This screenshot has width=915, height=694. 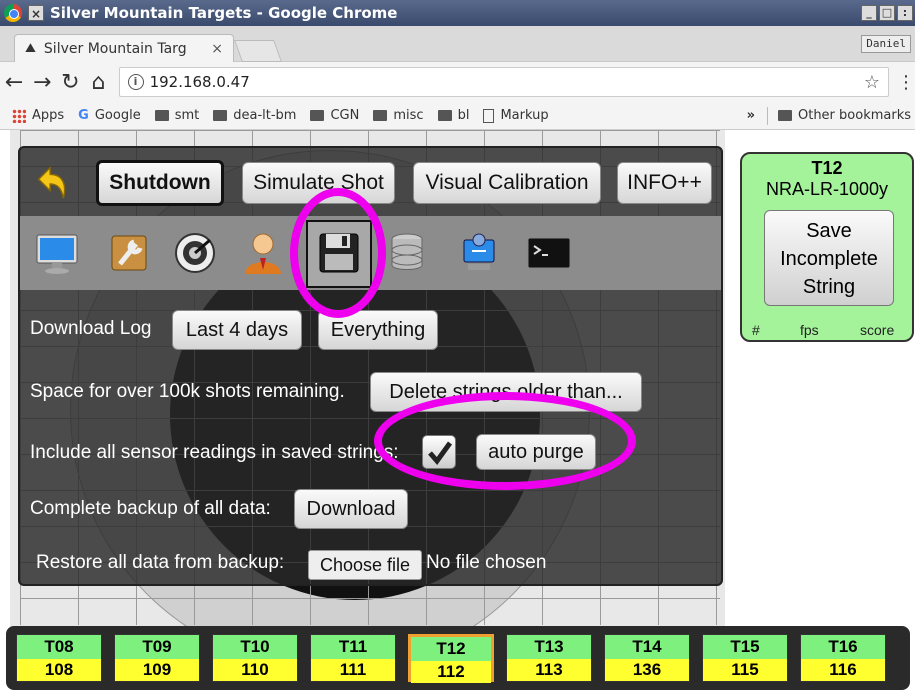 What do you see at coordinates (365, 565) in the screenshot?
I see `choose-file-button: Choose file` at bounding box center [365, 565].